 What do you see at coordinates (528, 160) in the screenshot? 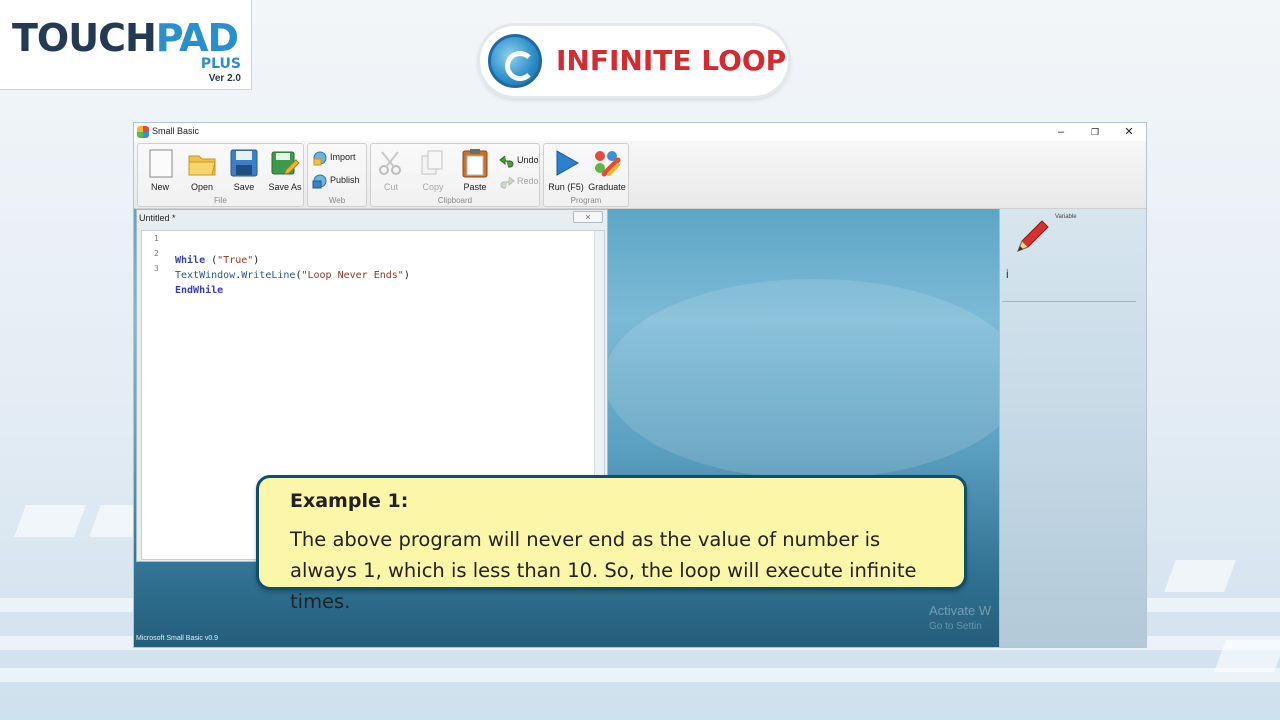
I see `undo-label: Undo` at bounding box center [528, 160].